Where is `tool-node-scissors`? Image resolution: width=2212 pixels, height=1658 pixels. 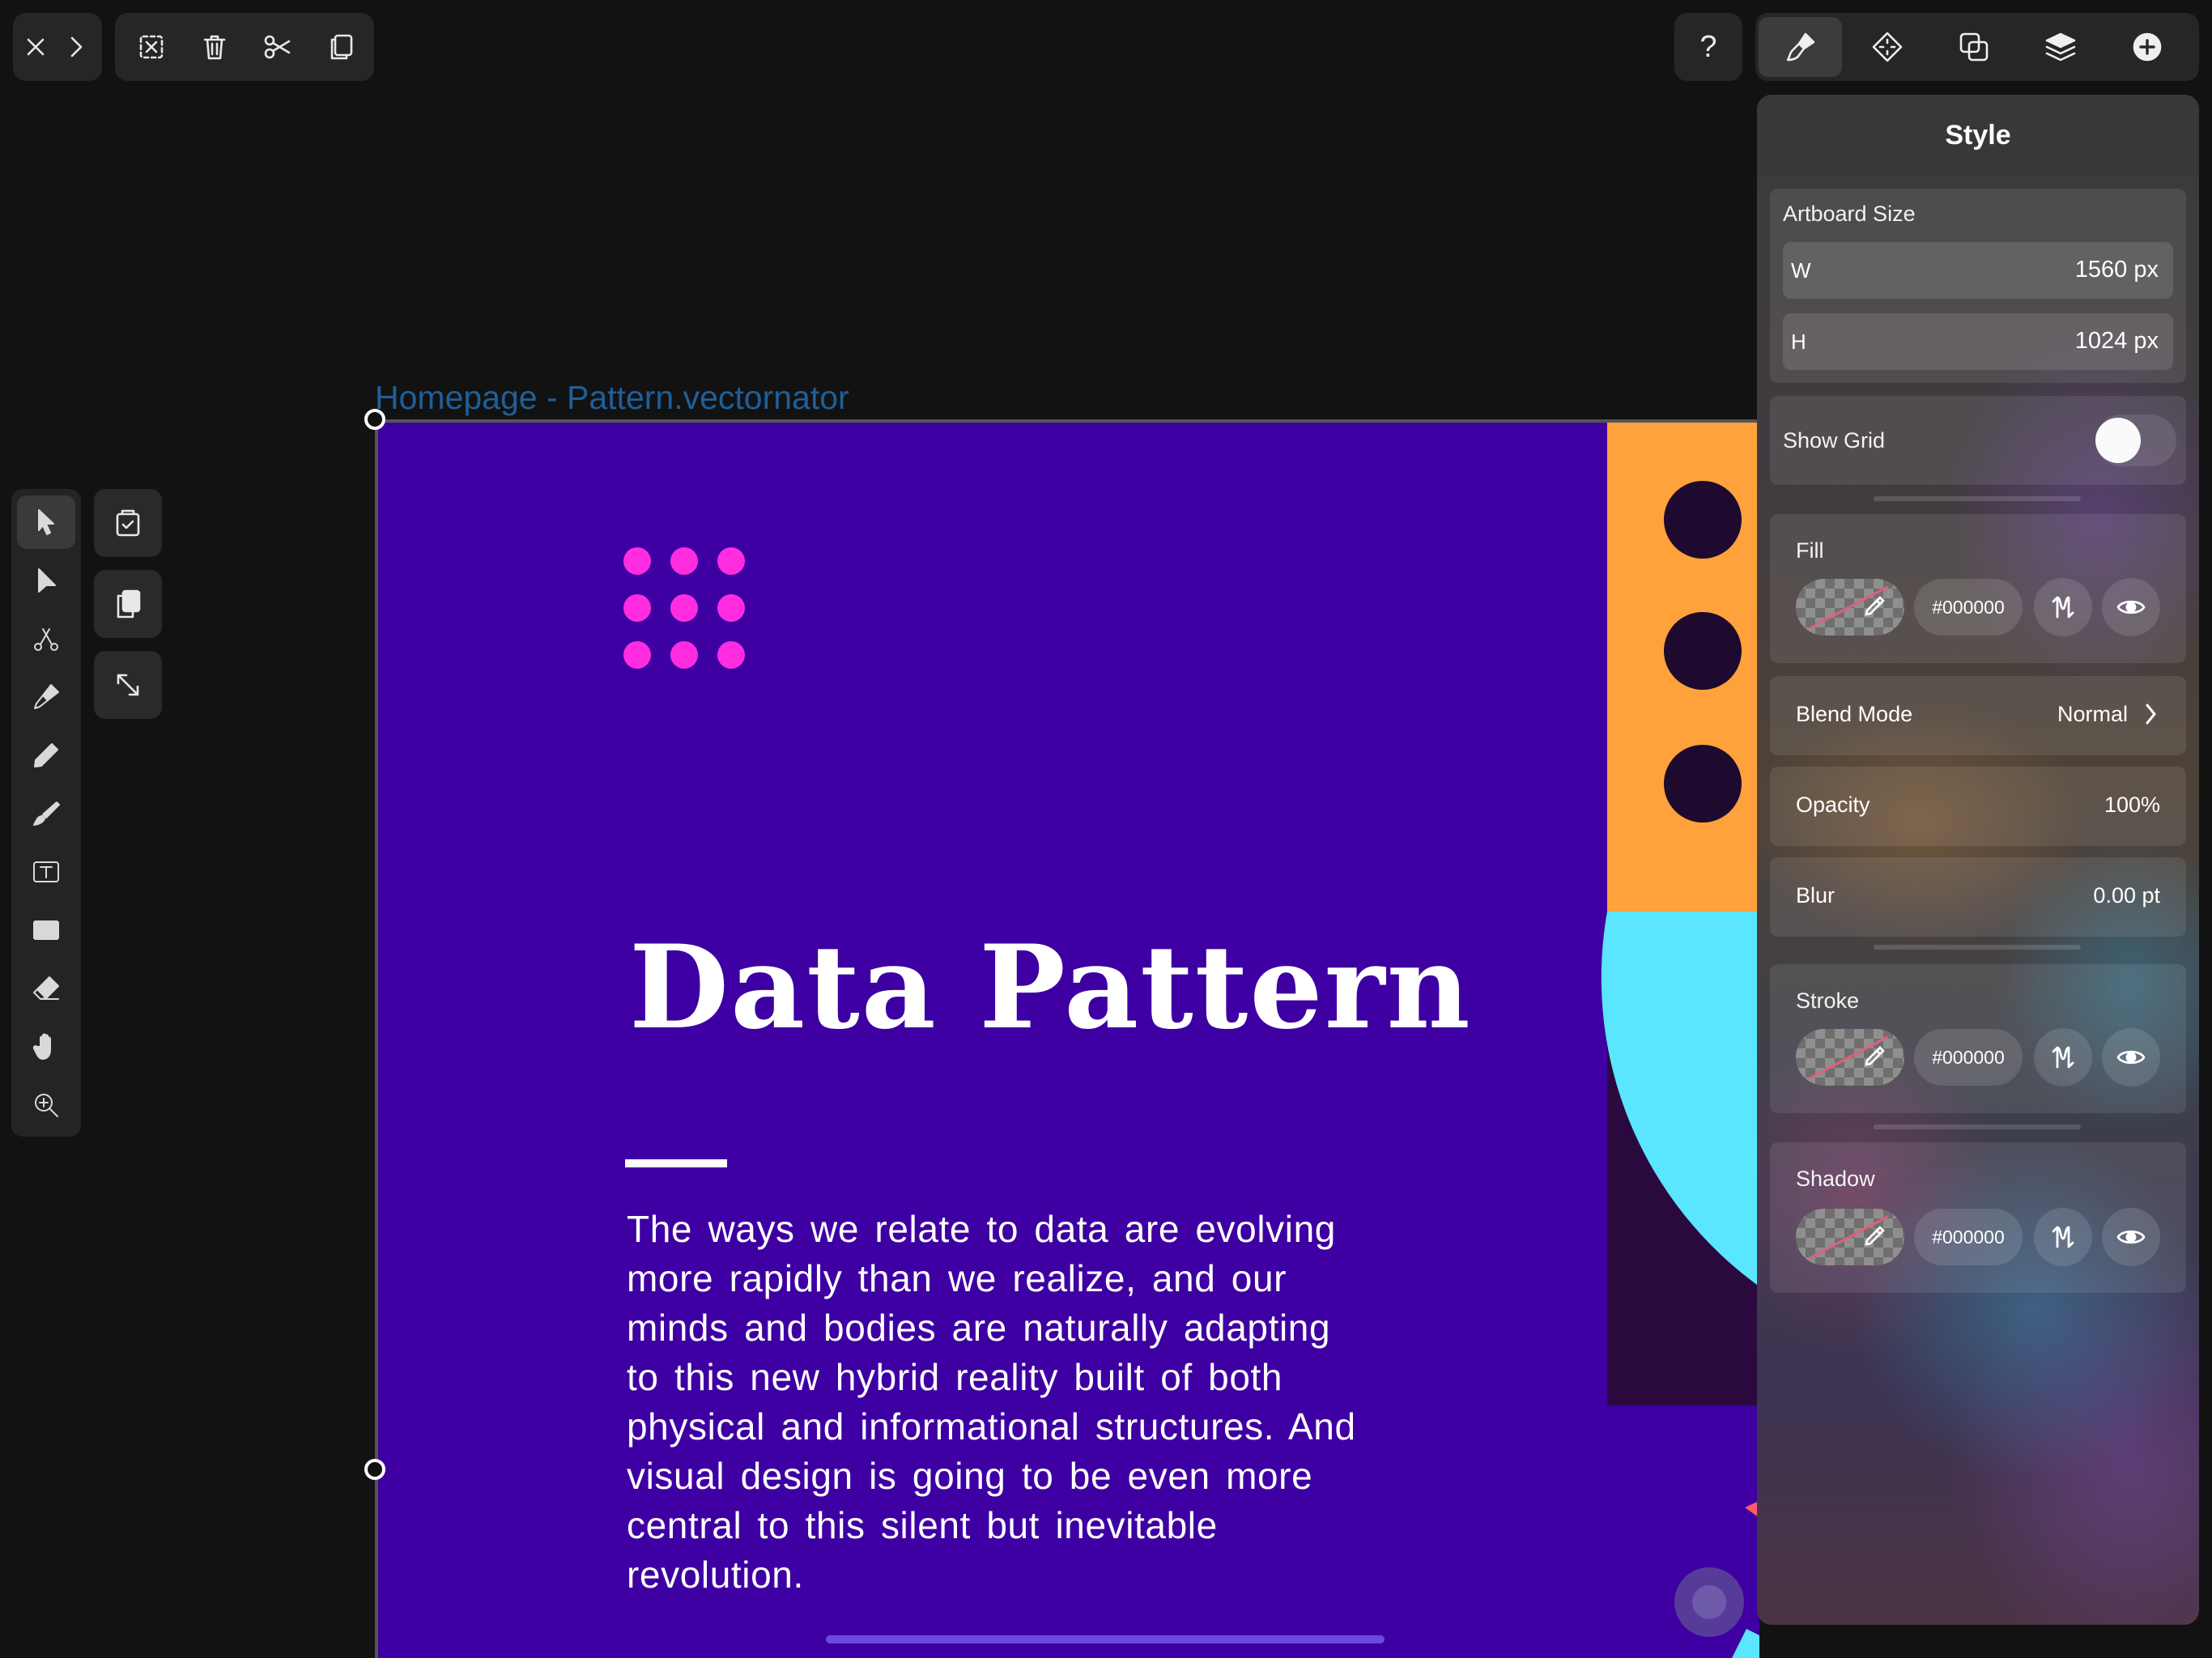 tool-node-scissors is located at coordinates (46, 638).